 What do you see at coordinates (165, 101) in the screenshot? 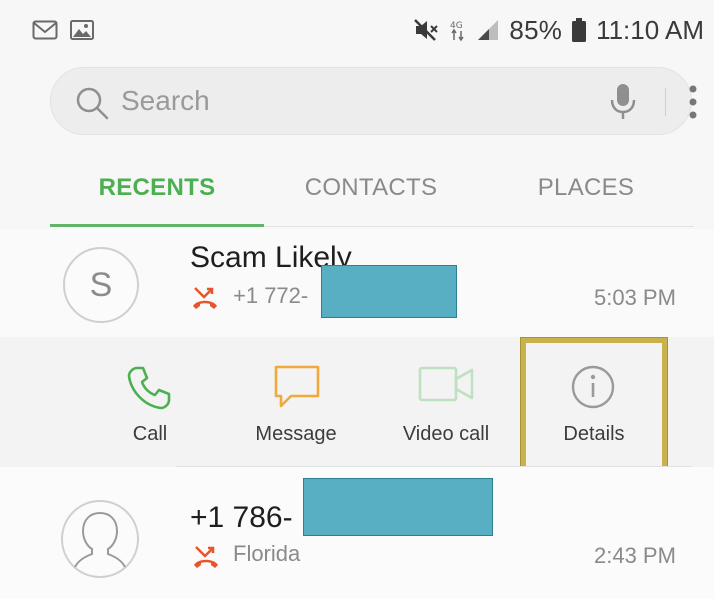
I see `search-input: Search` at bounding box center [165, 101].